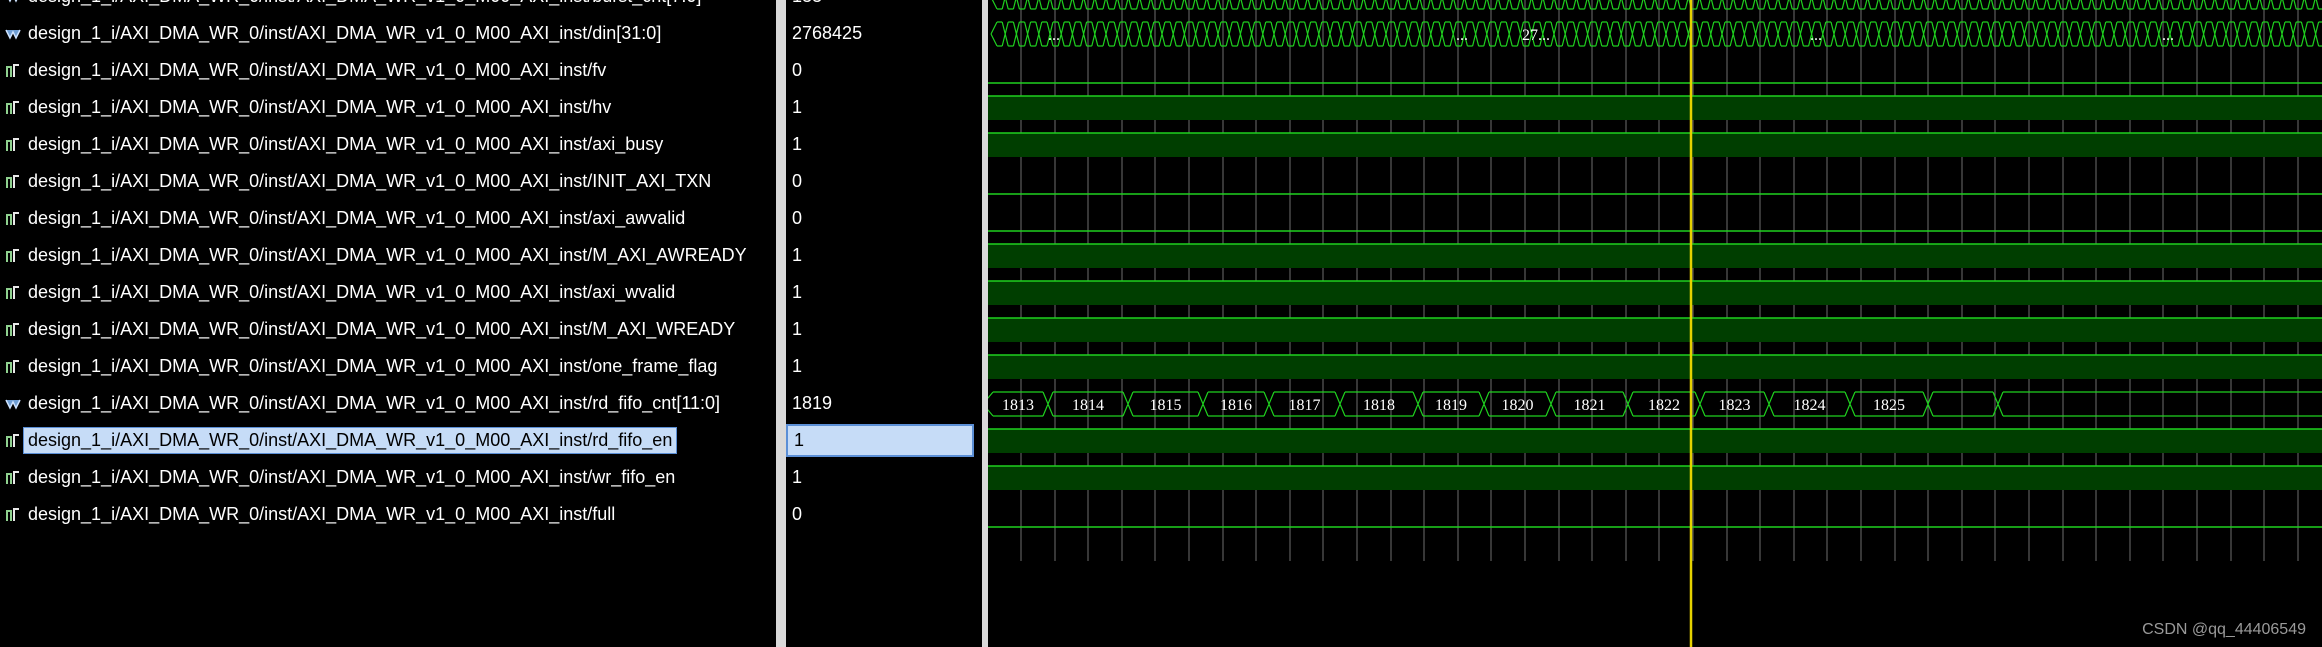 This screenshot has width=2322, height=647. I want to click on bus-value-label: 1818, so click(1379, 405).